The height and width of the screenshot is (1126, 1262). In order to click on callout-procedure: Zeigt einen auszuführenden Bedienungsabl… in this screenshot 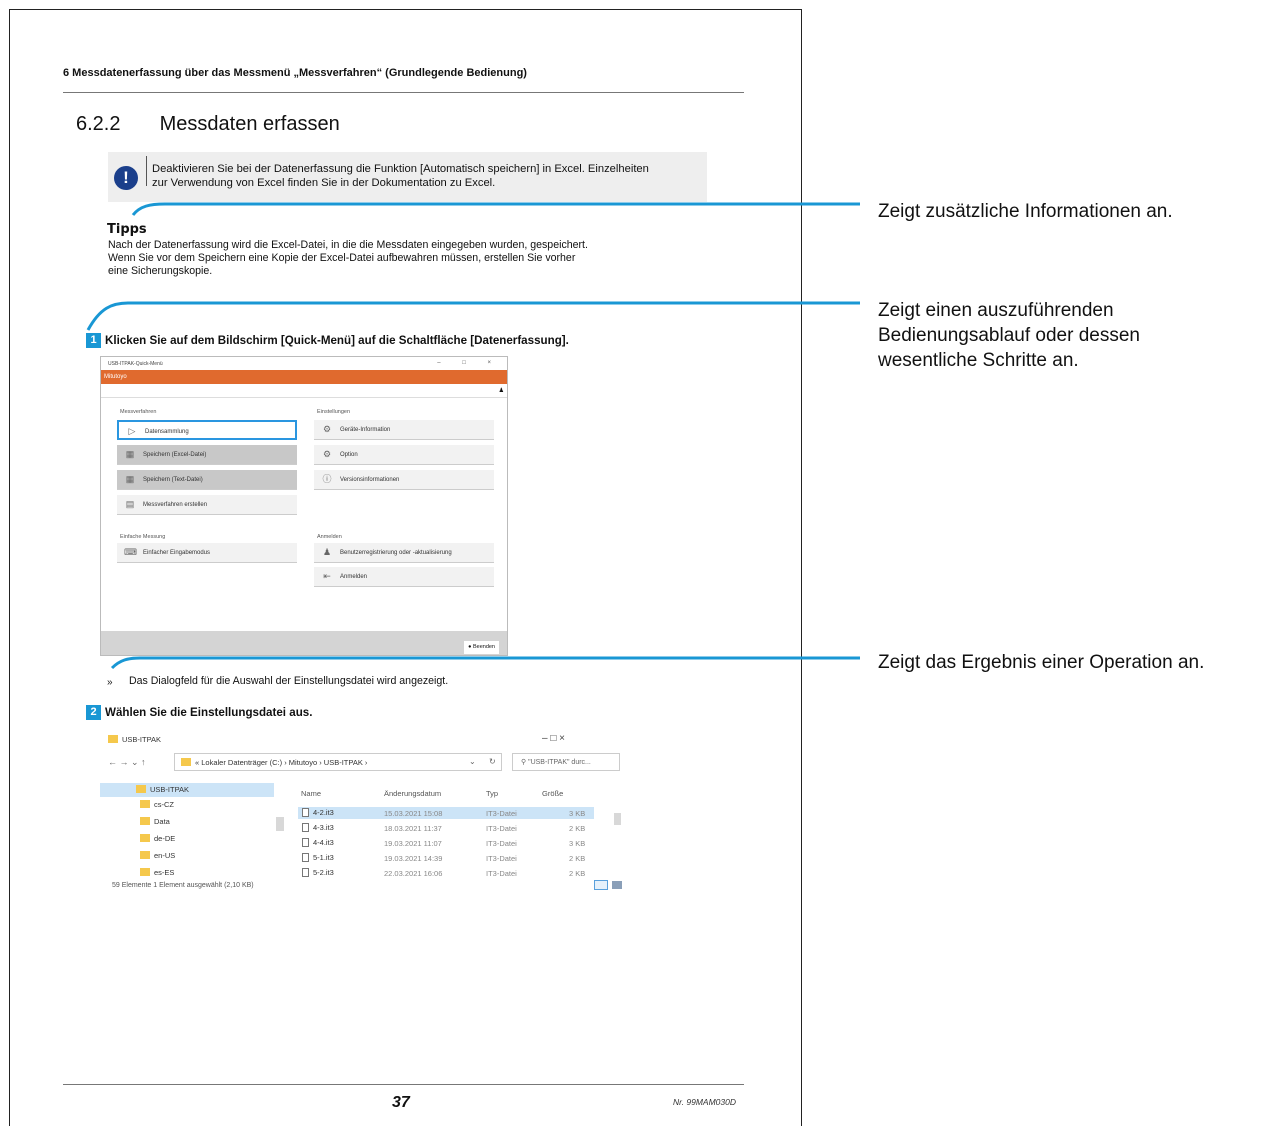, I will do `click(1009, 335)`.